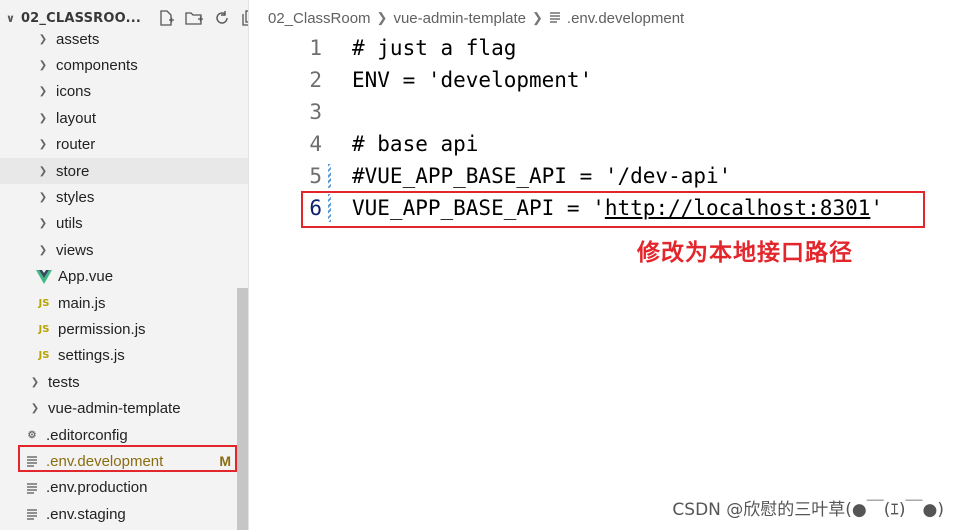 The width and height of the screenshot is (960, 530). I want to click on tree-item-label: utils, so click(69, 224).